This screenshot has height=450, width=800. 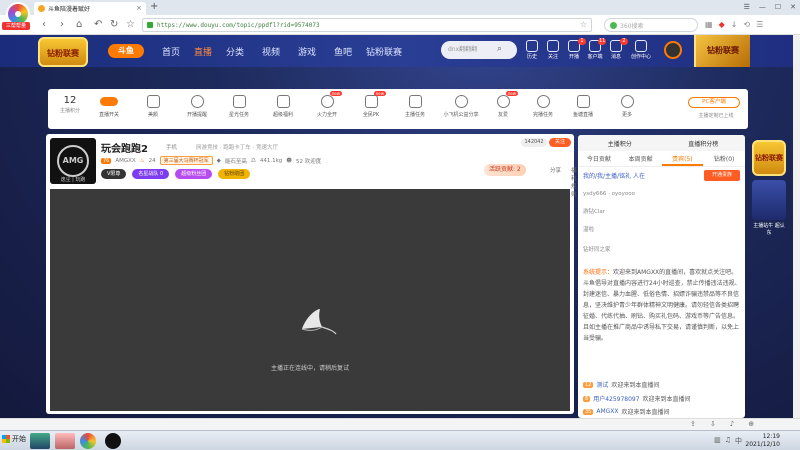 What do you see at coordinates (235, 51) in the screenshot?
I see `nav-category: 分类` at bounding box center [235, 51].